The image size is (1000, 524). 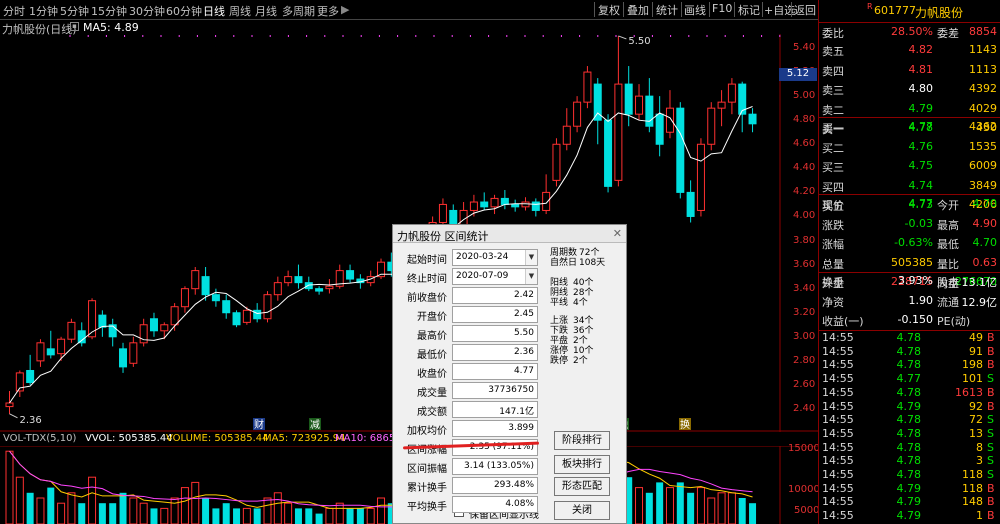 I want to click on buy-row: 买一 4.77 4362, so click(x=909, y=128).